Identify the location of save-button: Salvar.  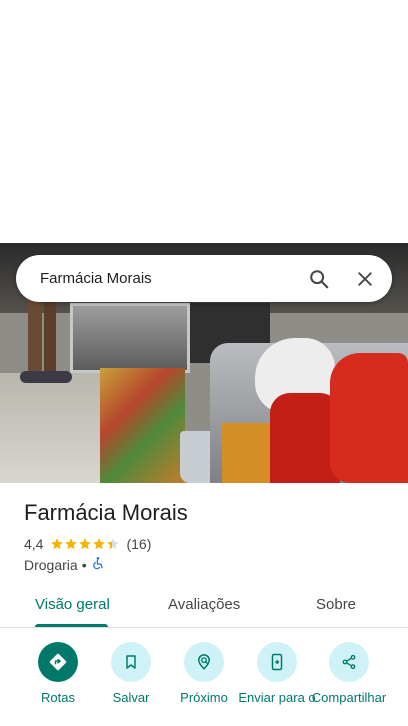
(131, 673).